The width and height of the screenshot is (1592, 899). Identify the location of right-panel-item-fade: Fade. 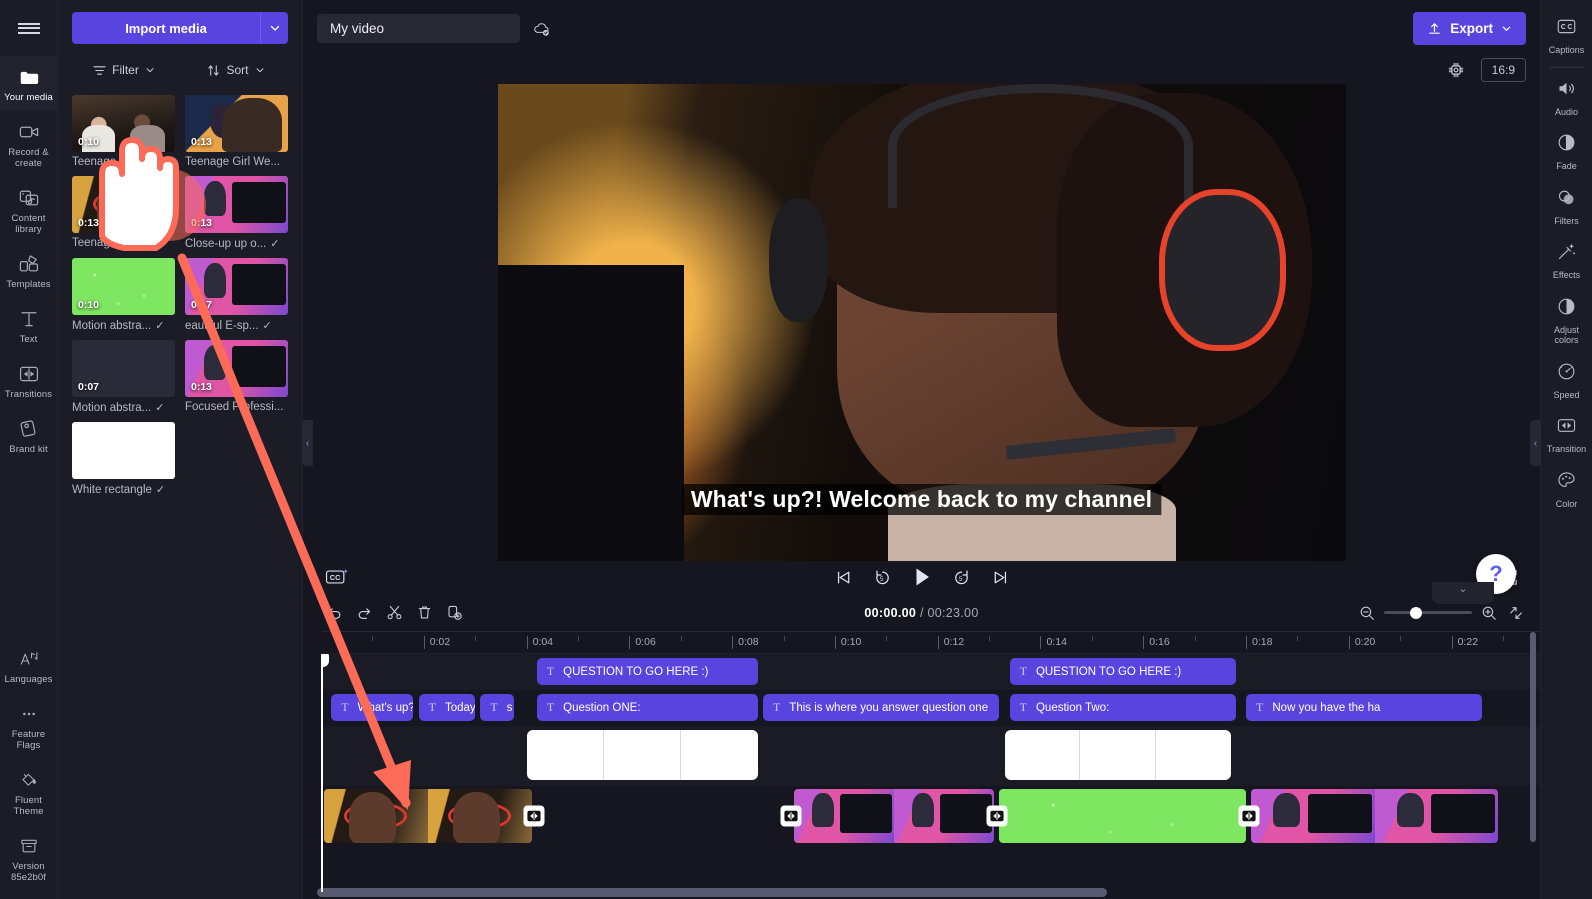
(1566, 151).